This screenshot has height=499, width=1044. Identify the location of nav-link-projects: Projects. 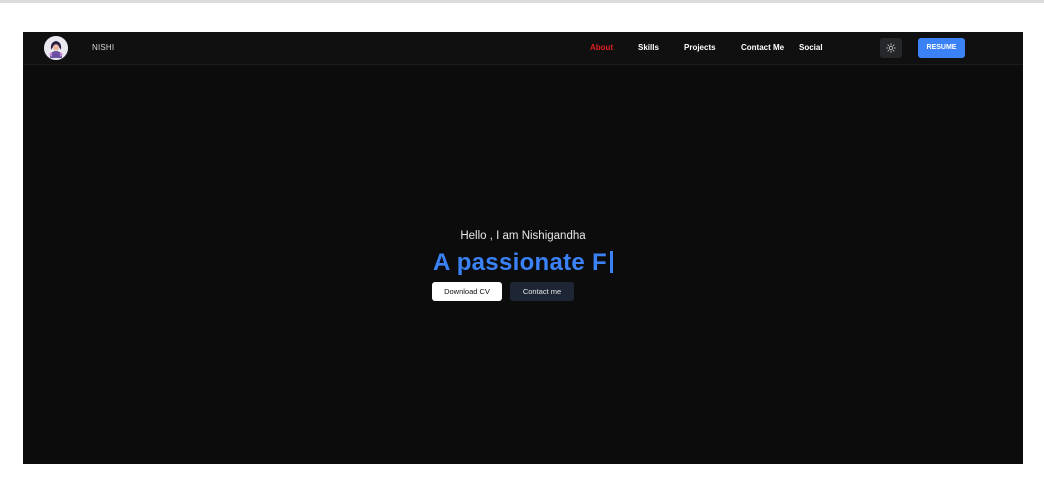
(700, 48).